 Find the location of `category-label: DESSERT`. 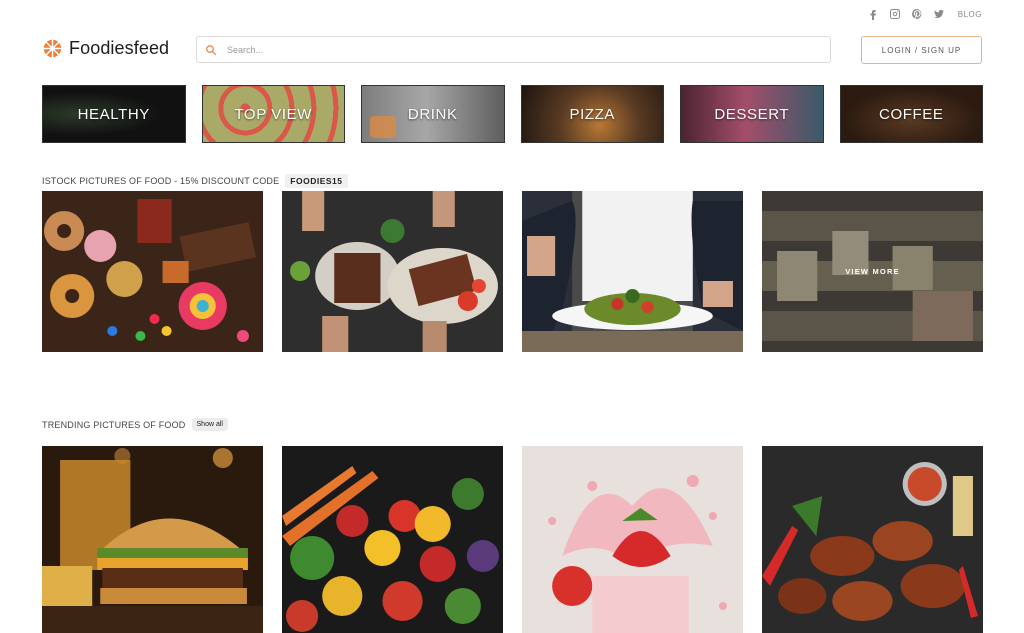

category-label: DESSERT is located at coordinates (752, 114).